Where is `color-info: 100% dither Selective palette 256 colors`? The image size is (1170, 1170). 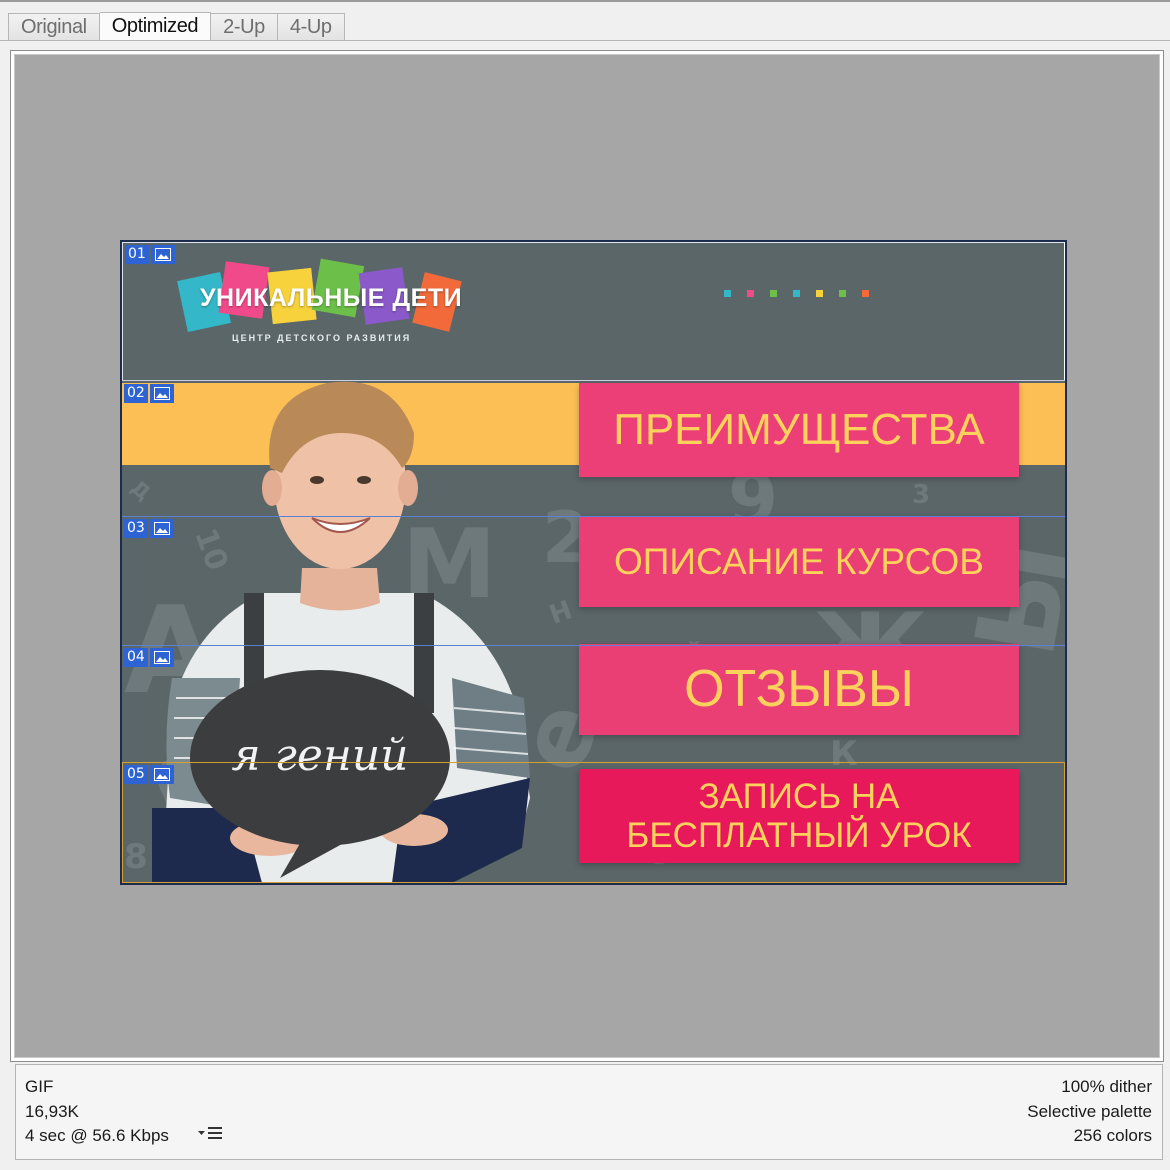 color-info: 100% dither Selective palette 256 colors is located at coordinates (1089, 1112).